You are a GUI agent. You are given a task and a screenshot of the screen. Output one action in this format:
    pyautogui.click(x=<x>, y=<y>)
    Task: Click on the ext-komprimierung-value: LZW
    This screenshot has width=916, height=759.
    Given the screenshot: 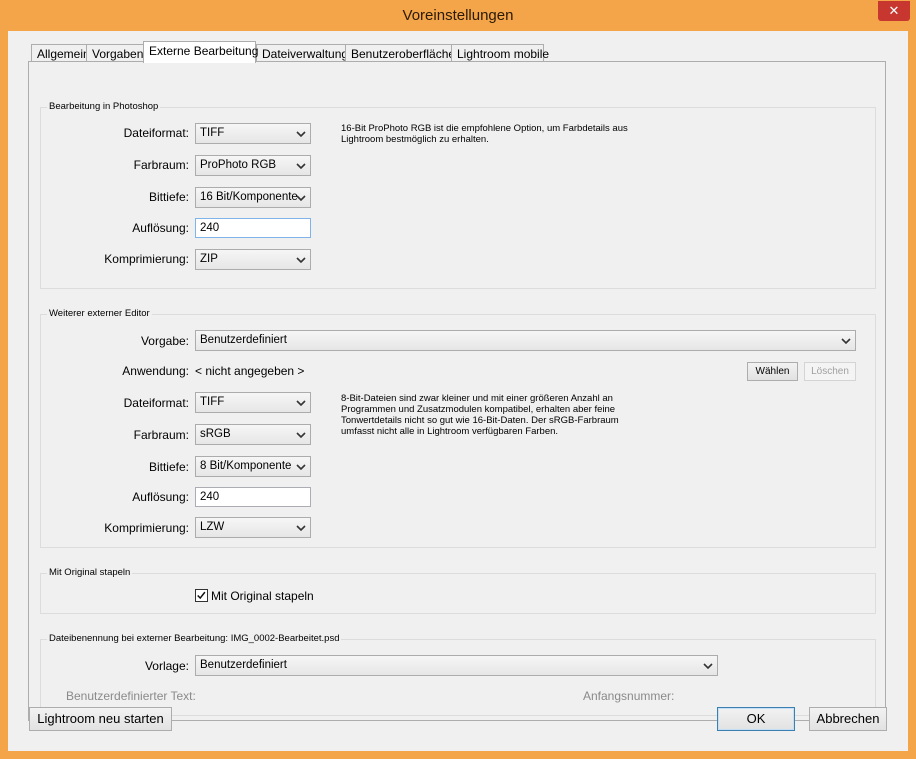 What is the action you would take?
    pyautogui.click(x=212, y=527)
    